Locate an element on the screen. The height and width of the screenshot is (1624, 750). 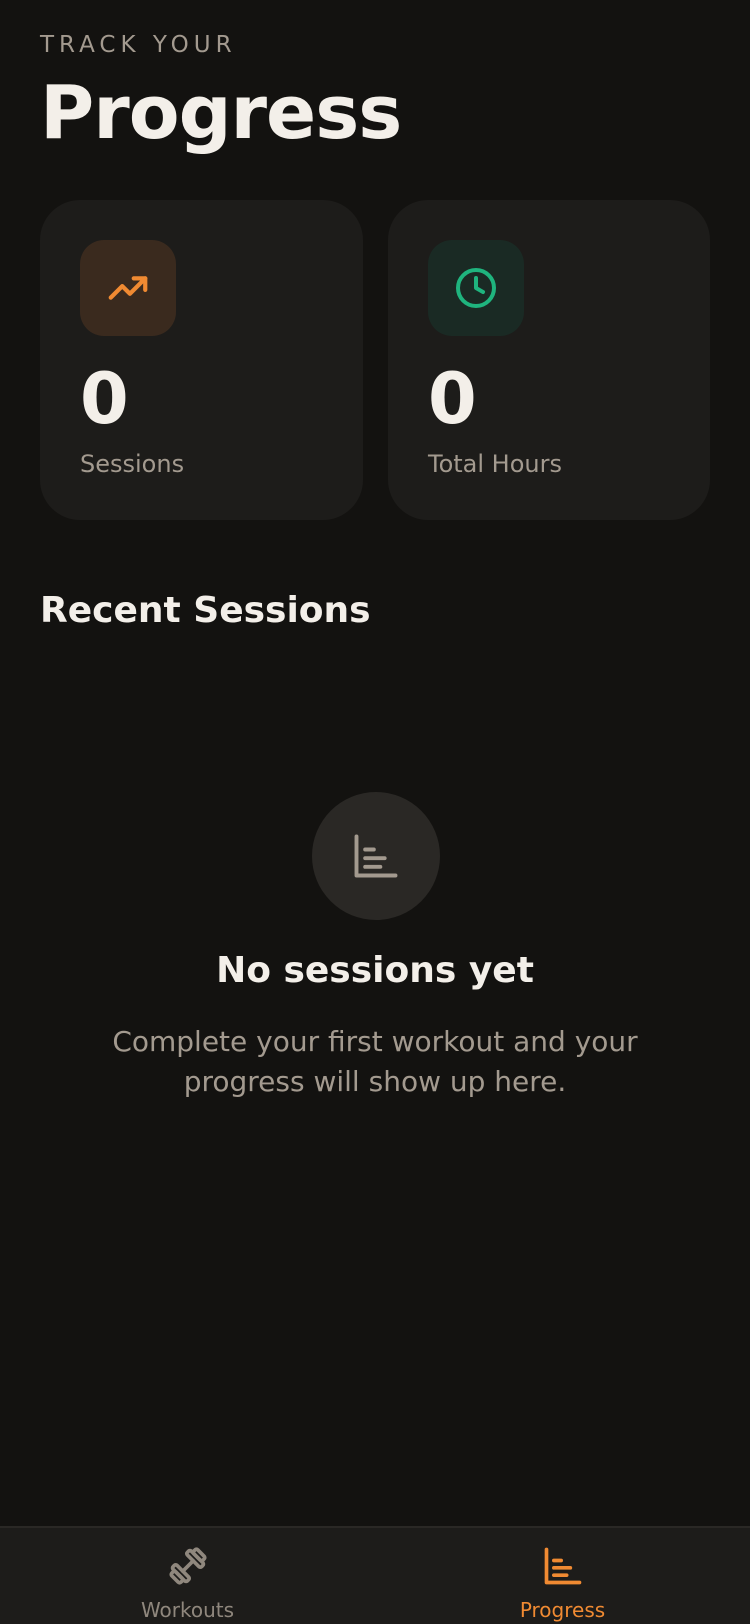
empty-state-title: No sessions yet is located at coordinates (375, 970).